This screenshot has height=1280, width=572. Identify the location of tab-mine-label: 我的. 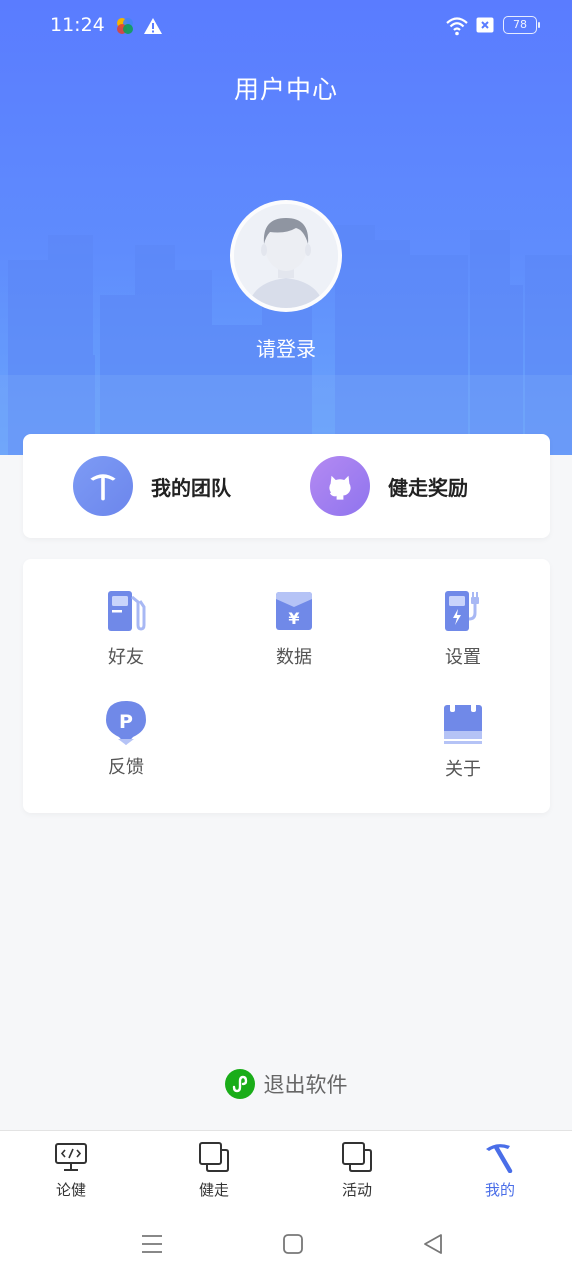
(499, 1190).